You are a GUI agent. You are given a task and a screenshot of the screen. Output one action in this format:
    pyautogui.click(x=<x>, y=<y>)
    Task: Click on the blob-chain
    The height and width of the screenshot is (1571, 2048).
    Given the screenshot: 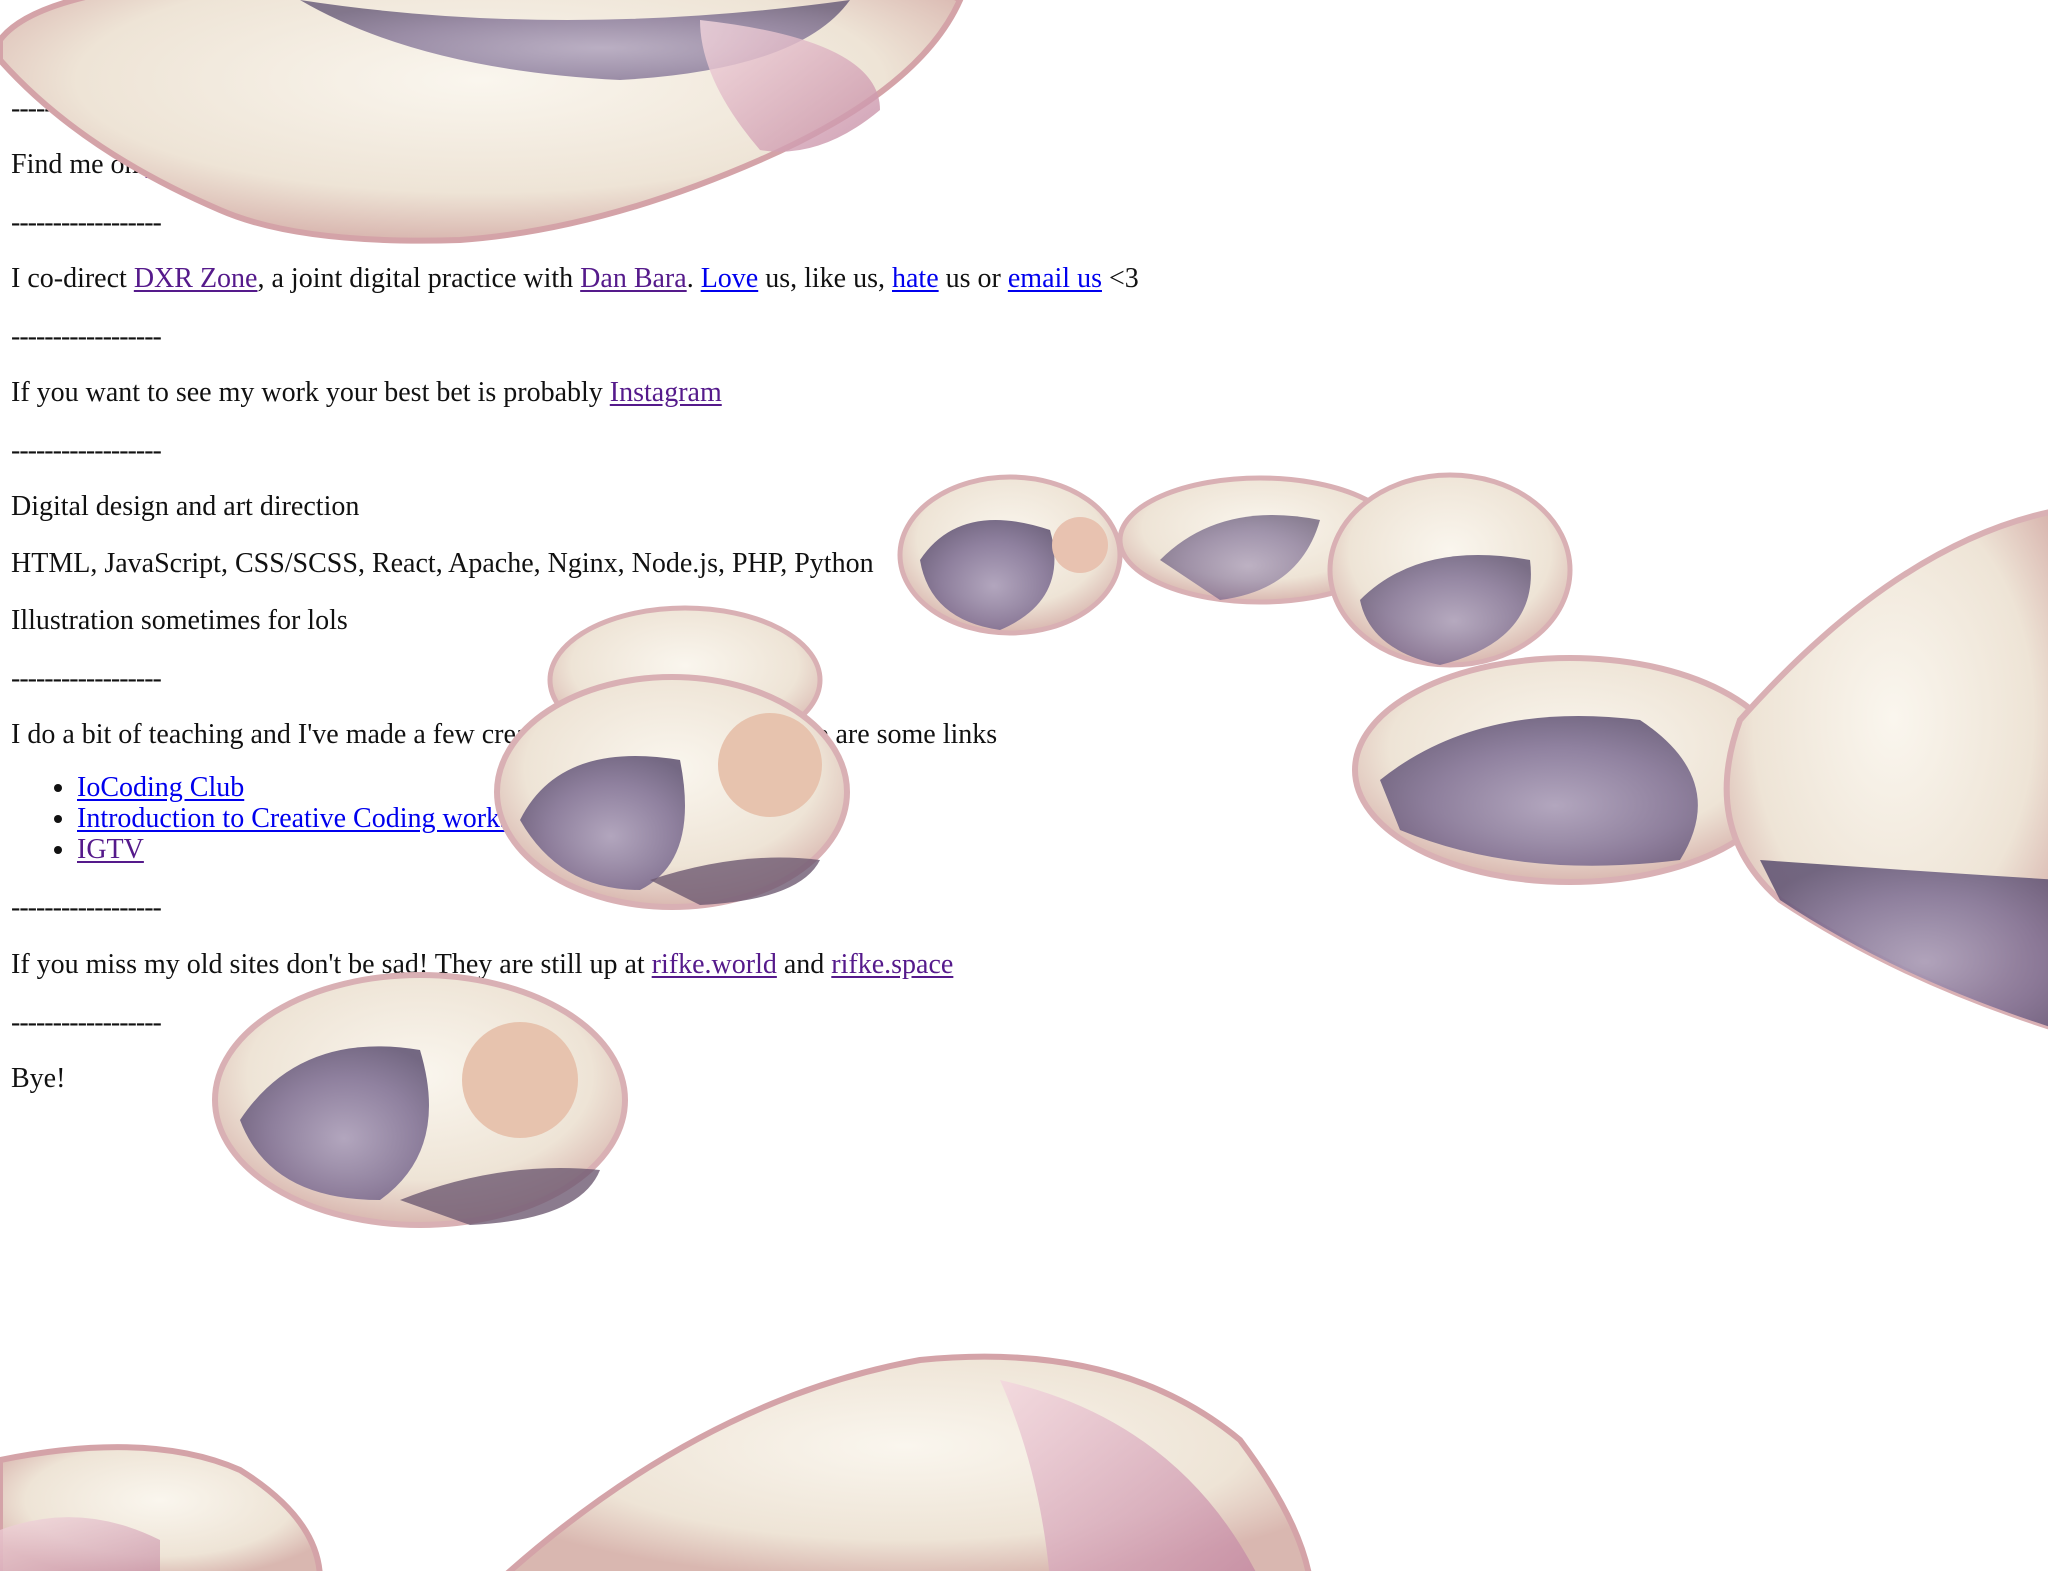 What is the action you would take?
    pyautogui.click(x=1235, y=570)
    